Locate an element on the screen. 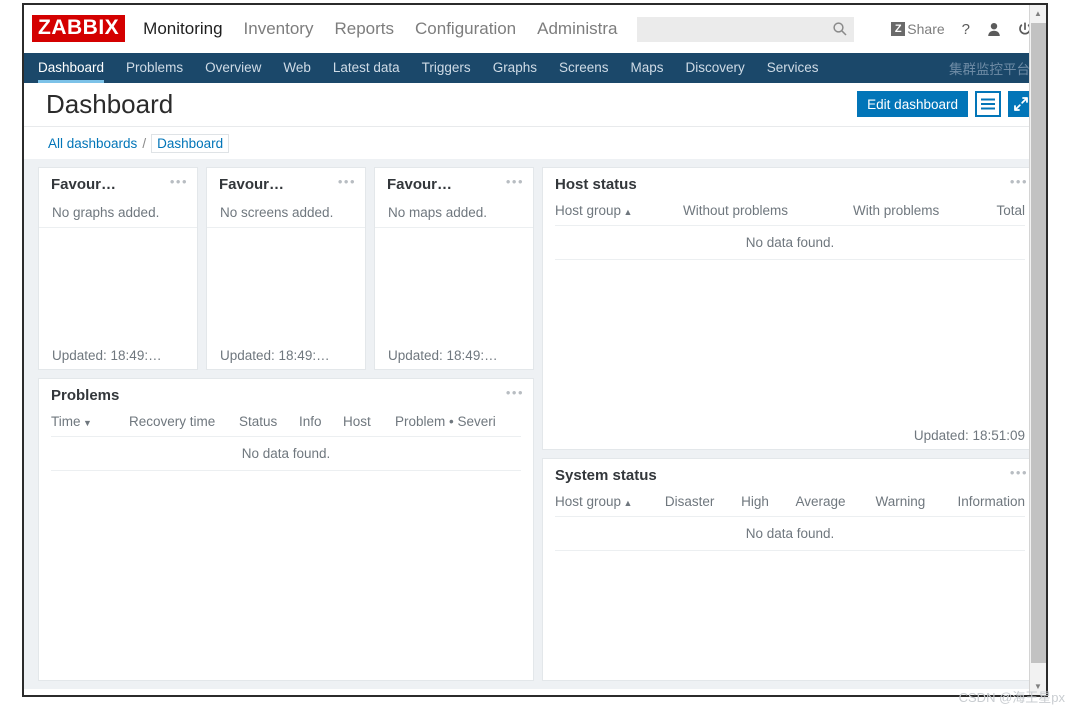 This screenshot has width=1073, height=712. expand-arrows-icon is located at coordinates (1021, 104).